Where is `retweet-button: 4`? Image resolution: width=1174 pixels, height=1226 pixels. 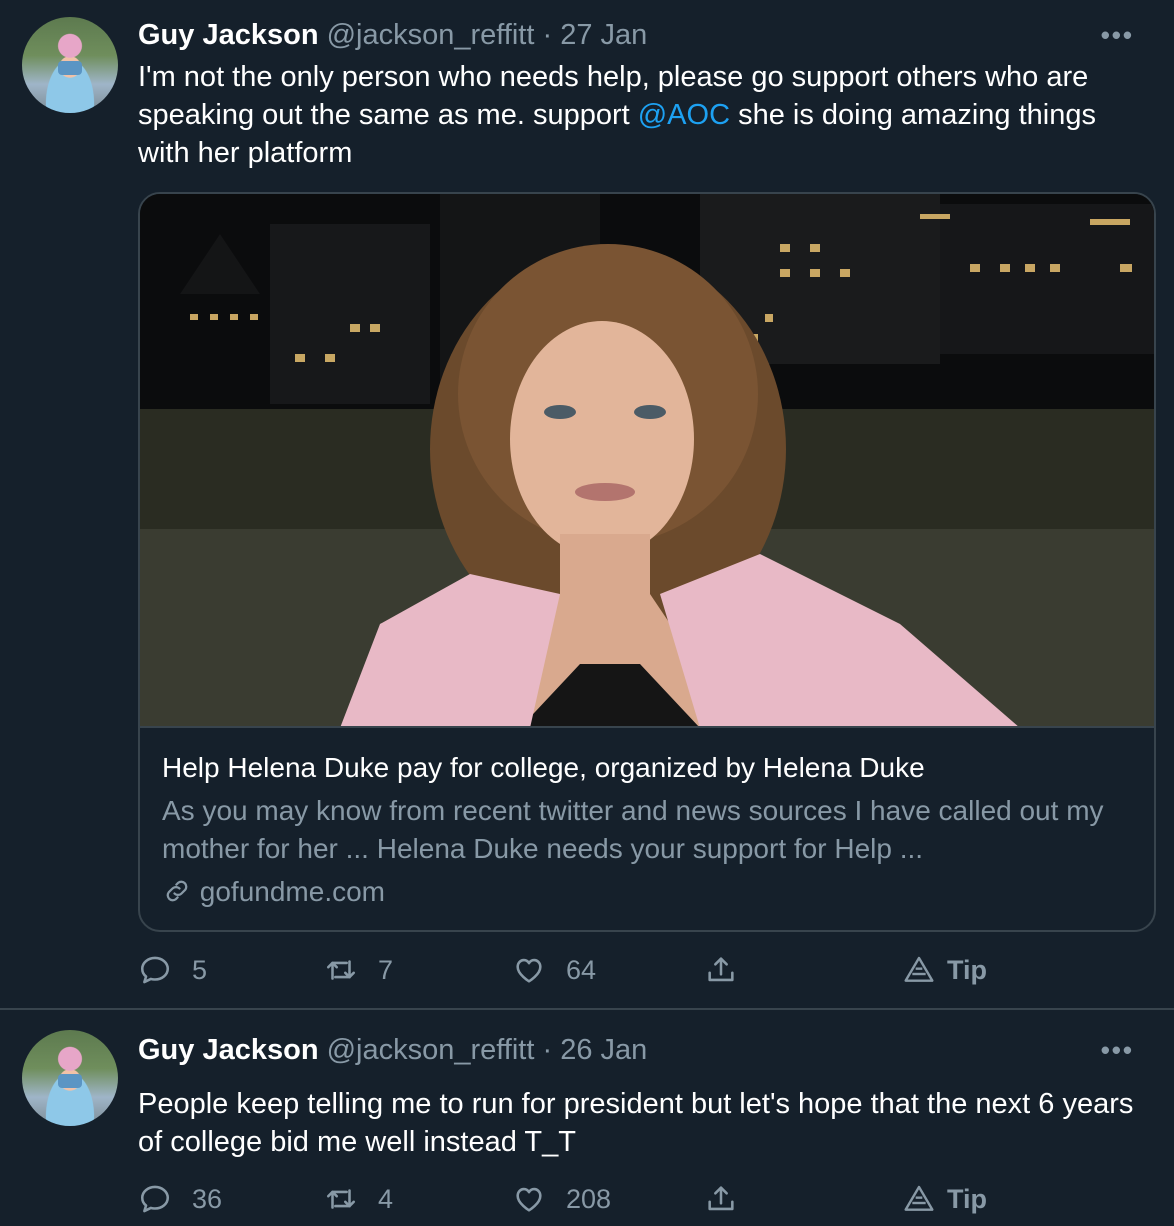 retweet-button: 4 is located at coordinates (358, 1199).